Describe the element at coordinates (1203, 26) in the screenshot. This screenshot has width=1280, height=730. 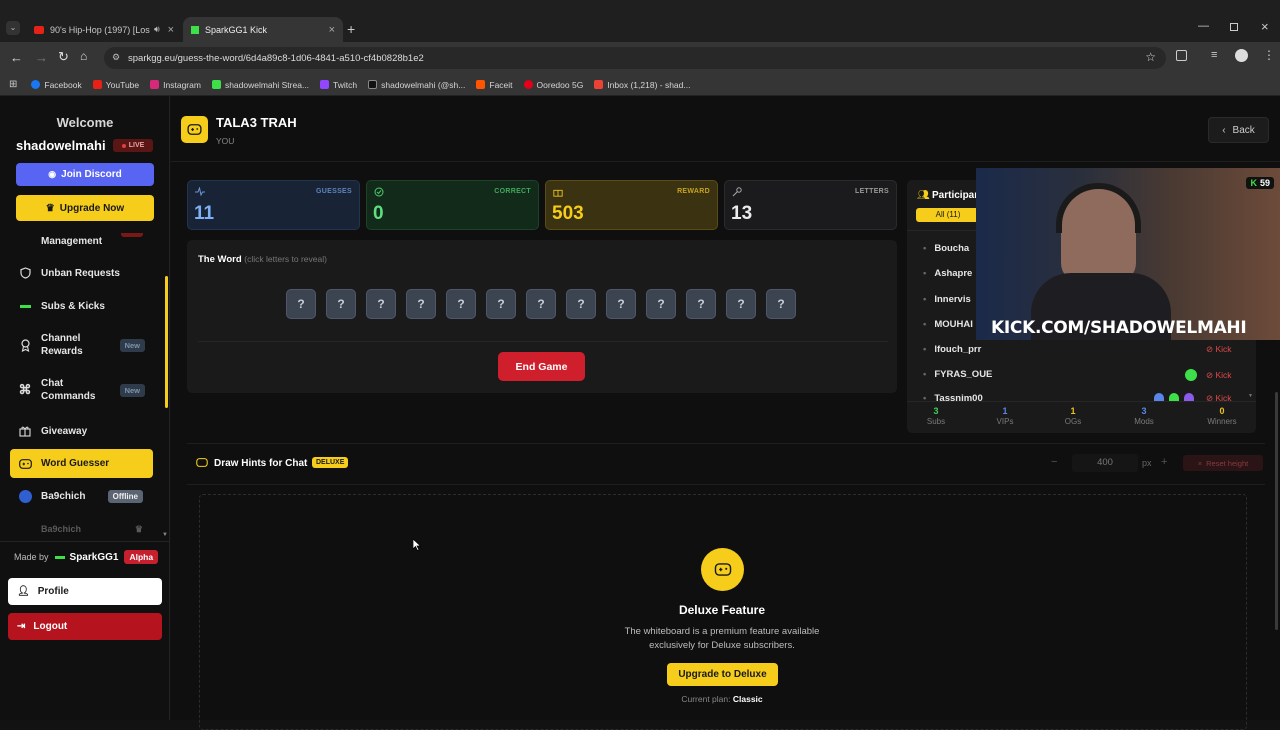
I see `minimize-button: —` at that location.